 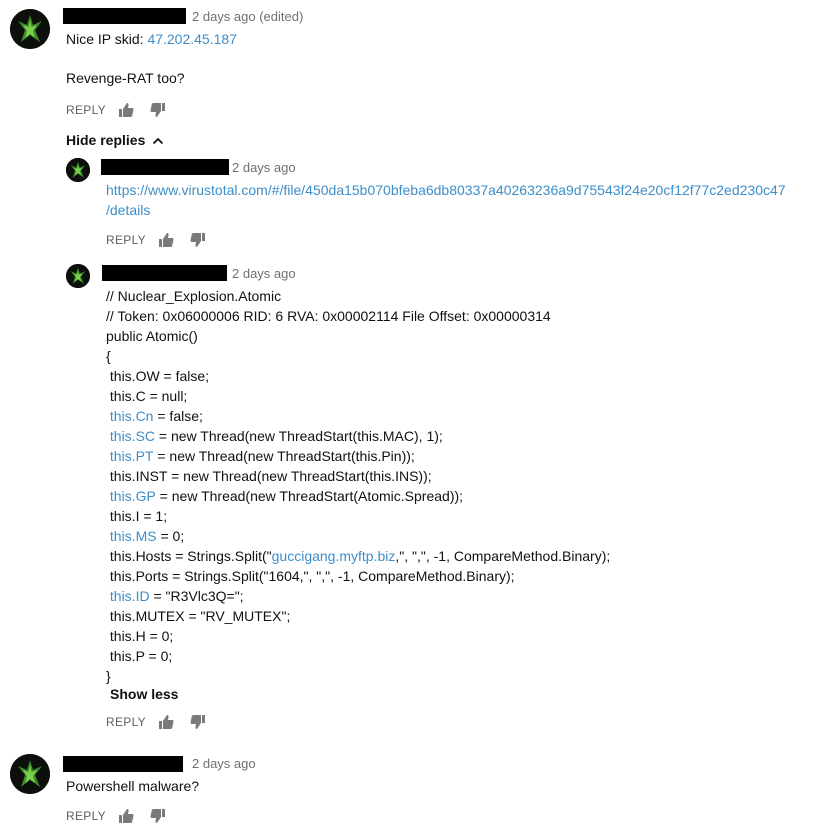 I want to click on code-text: ,", ",", -1, CompareMethod.Binary);, so click(x=503, y=556).